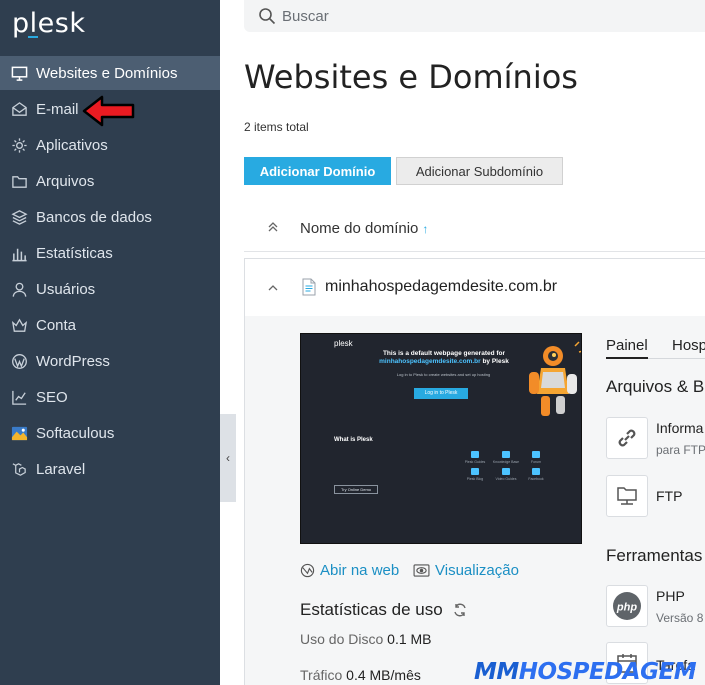 Image resolution: width=705 pixels, height=685 pixels. Describe the element at coordinates (353, 440) in the screenshot. I see `preview-what-is: What is Plesk` at that location.